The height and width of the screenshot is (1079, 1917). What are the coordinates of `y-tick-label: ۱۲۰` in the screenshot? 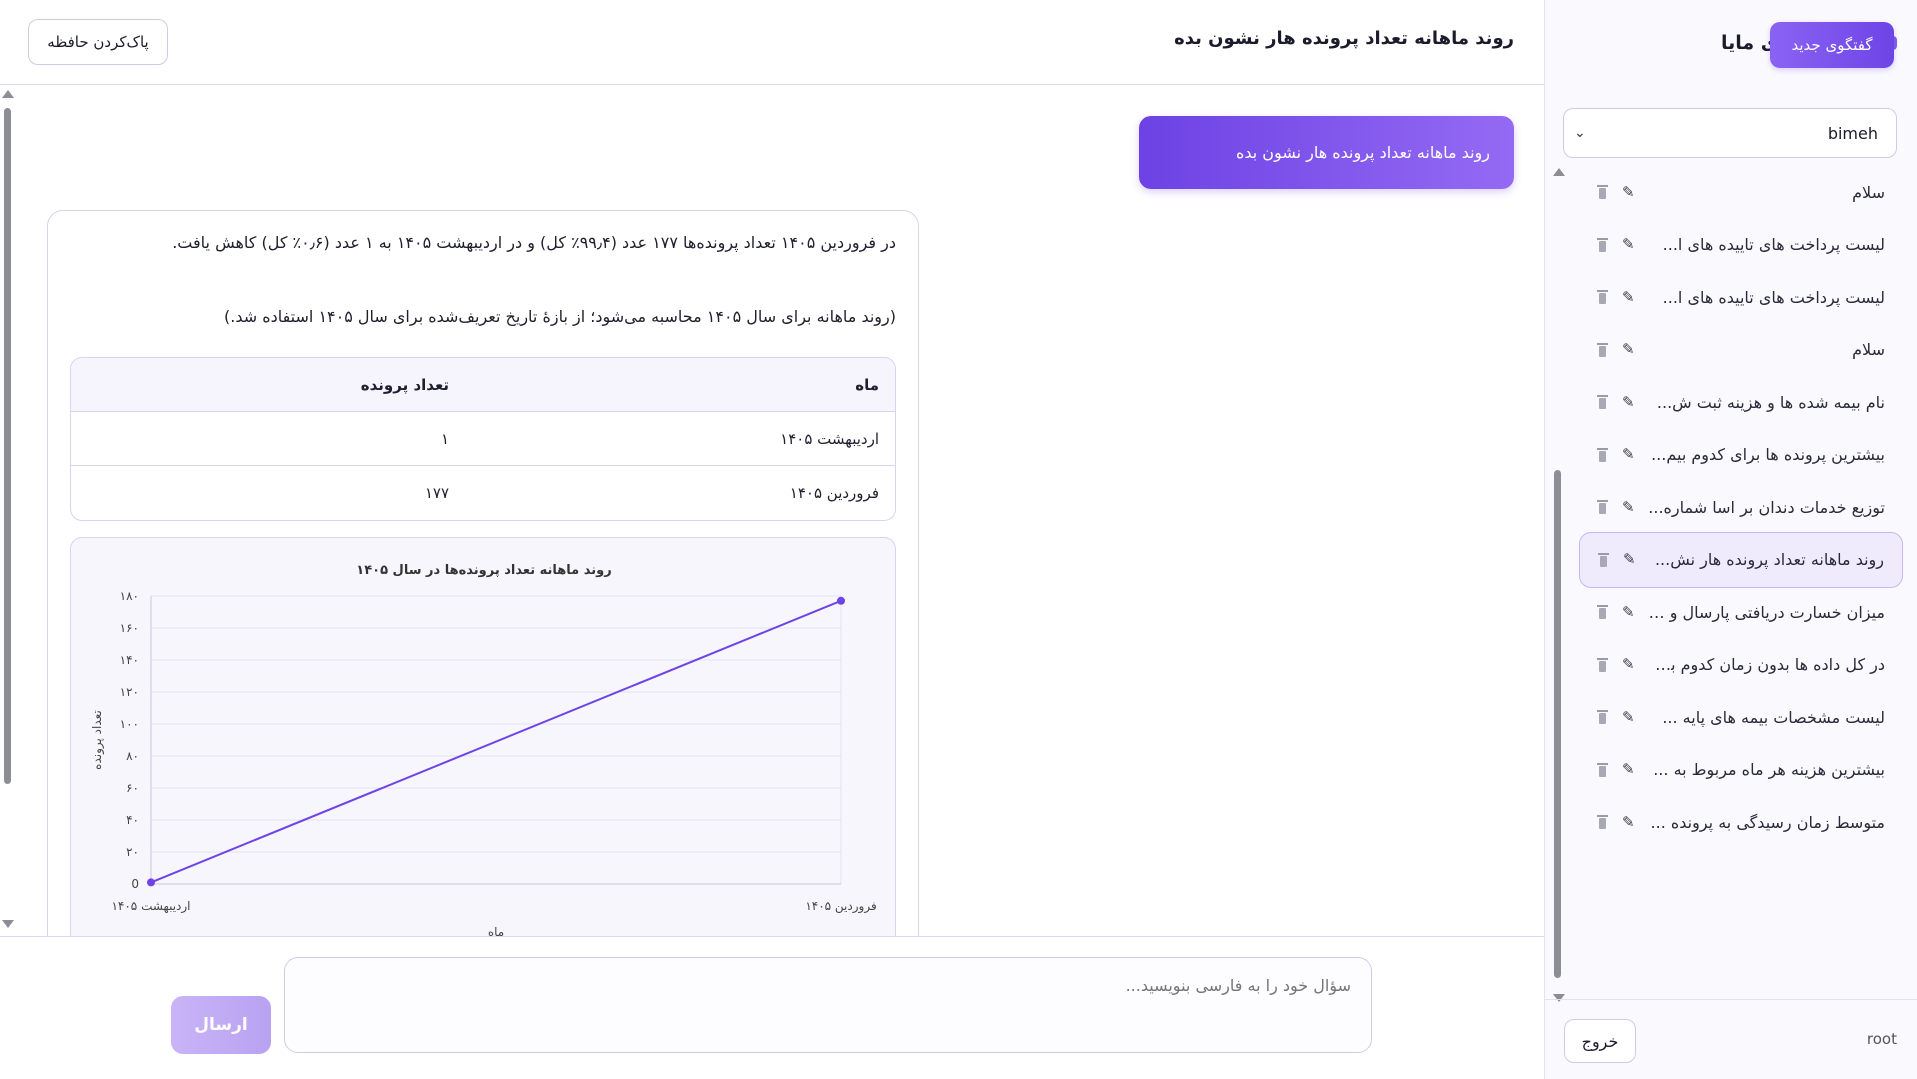 It's located at (129, 692).